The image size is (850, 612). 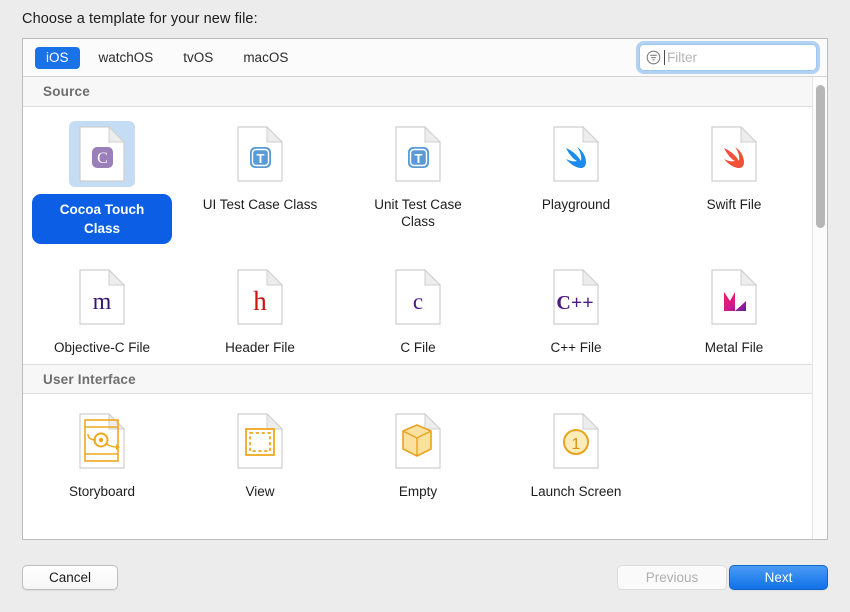 I want to click on swift-file-icon, so click(x=734, y=154).